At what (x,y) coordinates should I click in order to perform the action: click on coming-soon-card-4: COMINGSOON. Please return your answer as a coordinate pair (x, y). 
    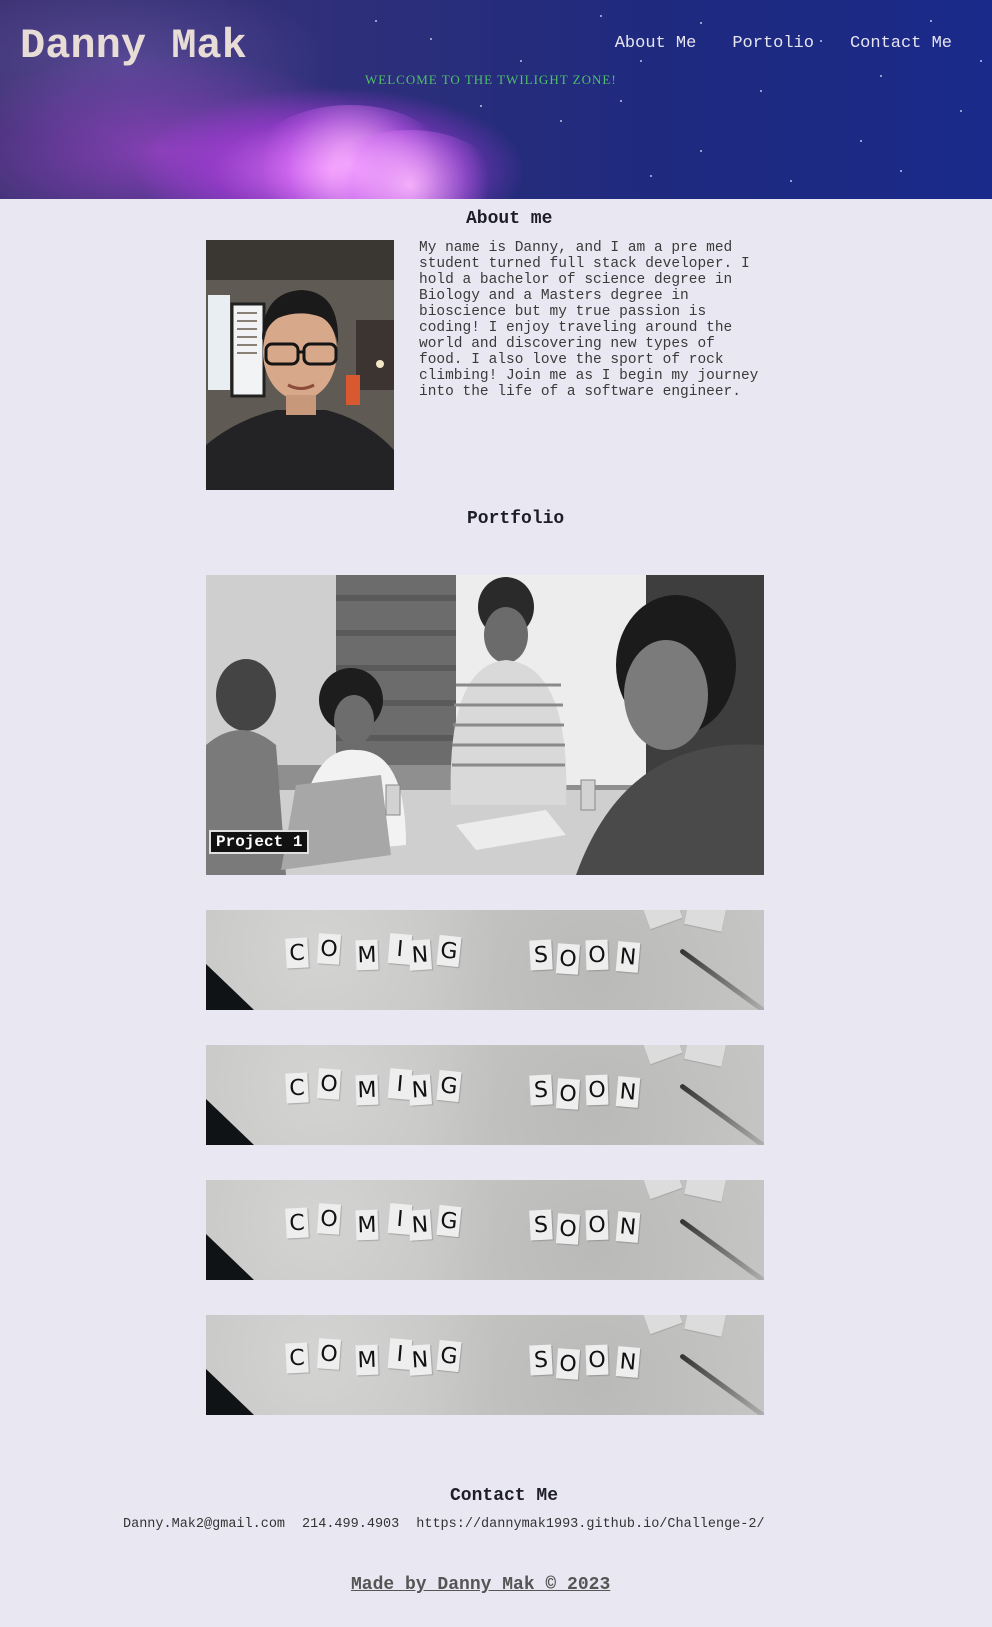
    Looking at the image, I should click on (485, 1365).